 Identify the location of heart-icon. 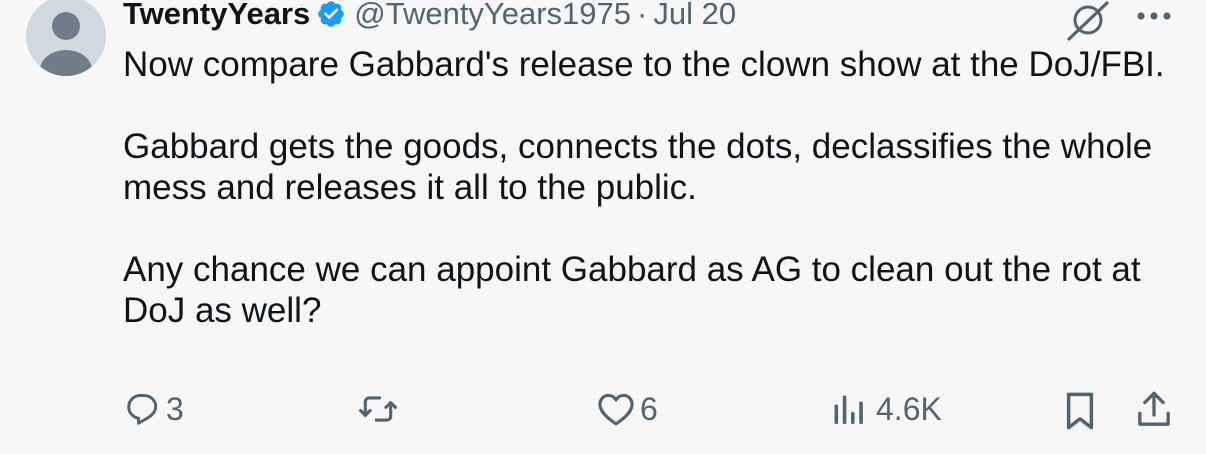
(616, 409).